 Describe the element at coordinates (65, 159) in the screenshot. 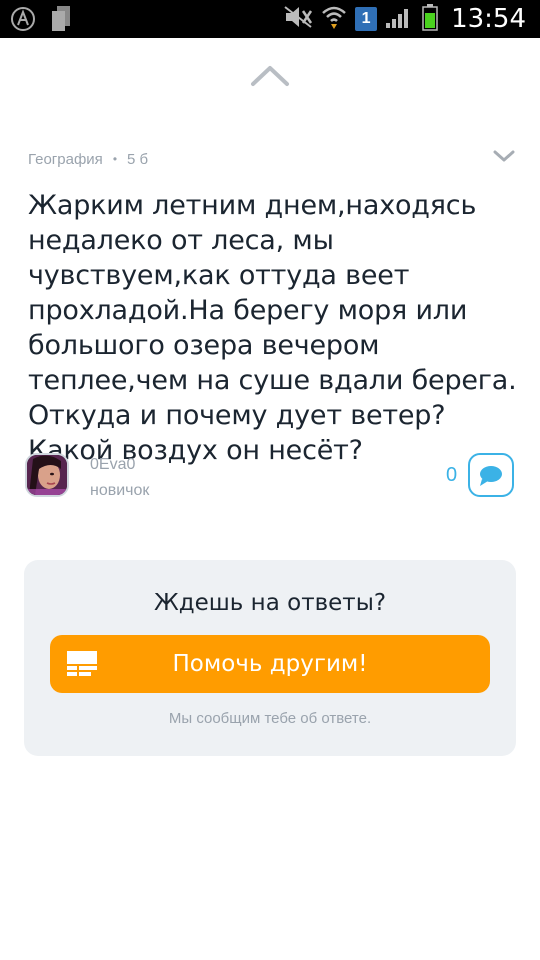

I see `subject-link: География` at that location.